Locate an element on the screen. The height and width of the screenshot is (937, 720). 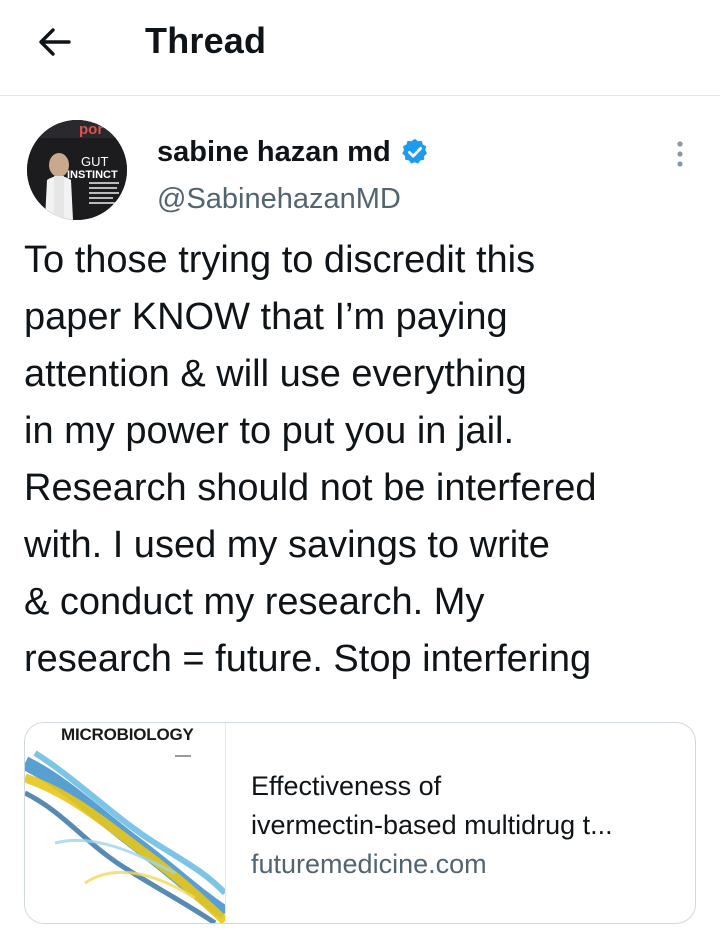
avatar-cover-title-2: INSTINCT is located at coordinates (92, 175).